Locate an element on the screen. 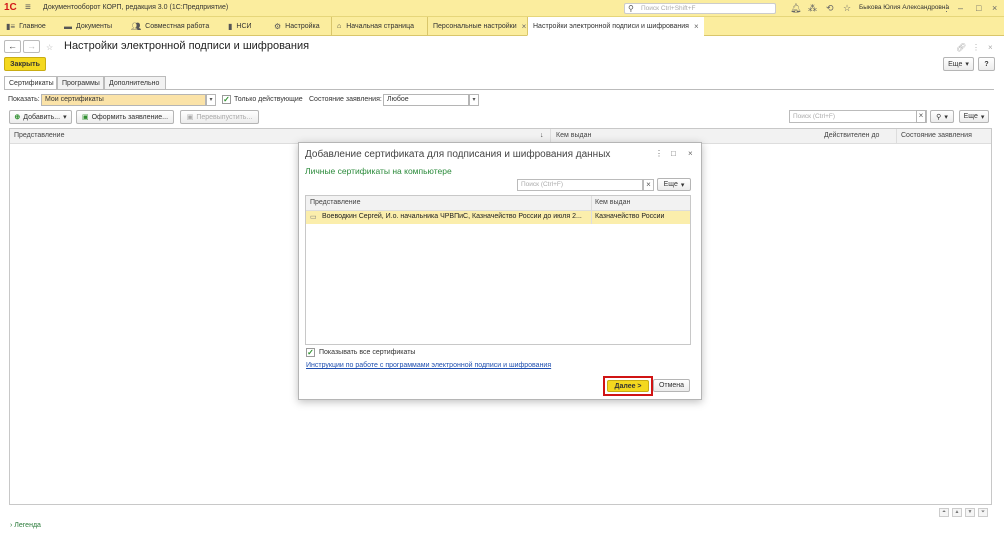 The height and width of the screenshot is (534, 1004). certificate-issuer: Казначейство России is located at coordinates (630, 216).